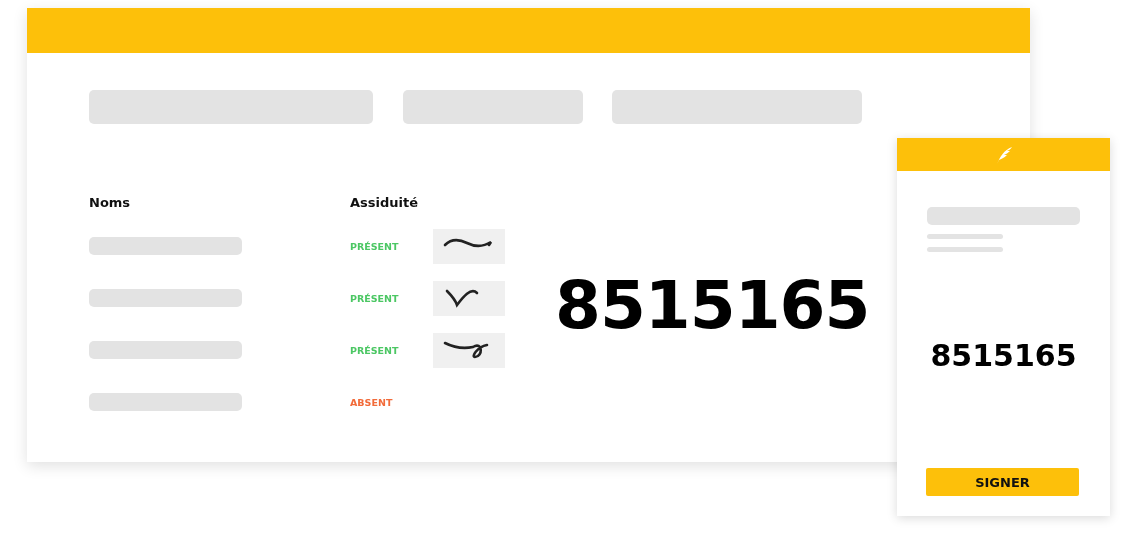 This screenshot has height=550, width=1137. I want to click on column-header: Noms, so click(110, 202).